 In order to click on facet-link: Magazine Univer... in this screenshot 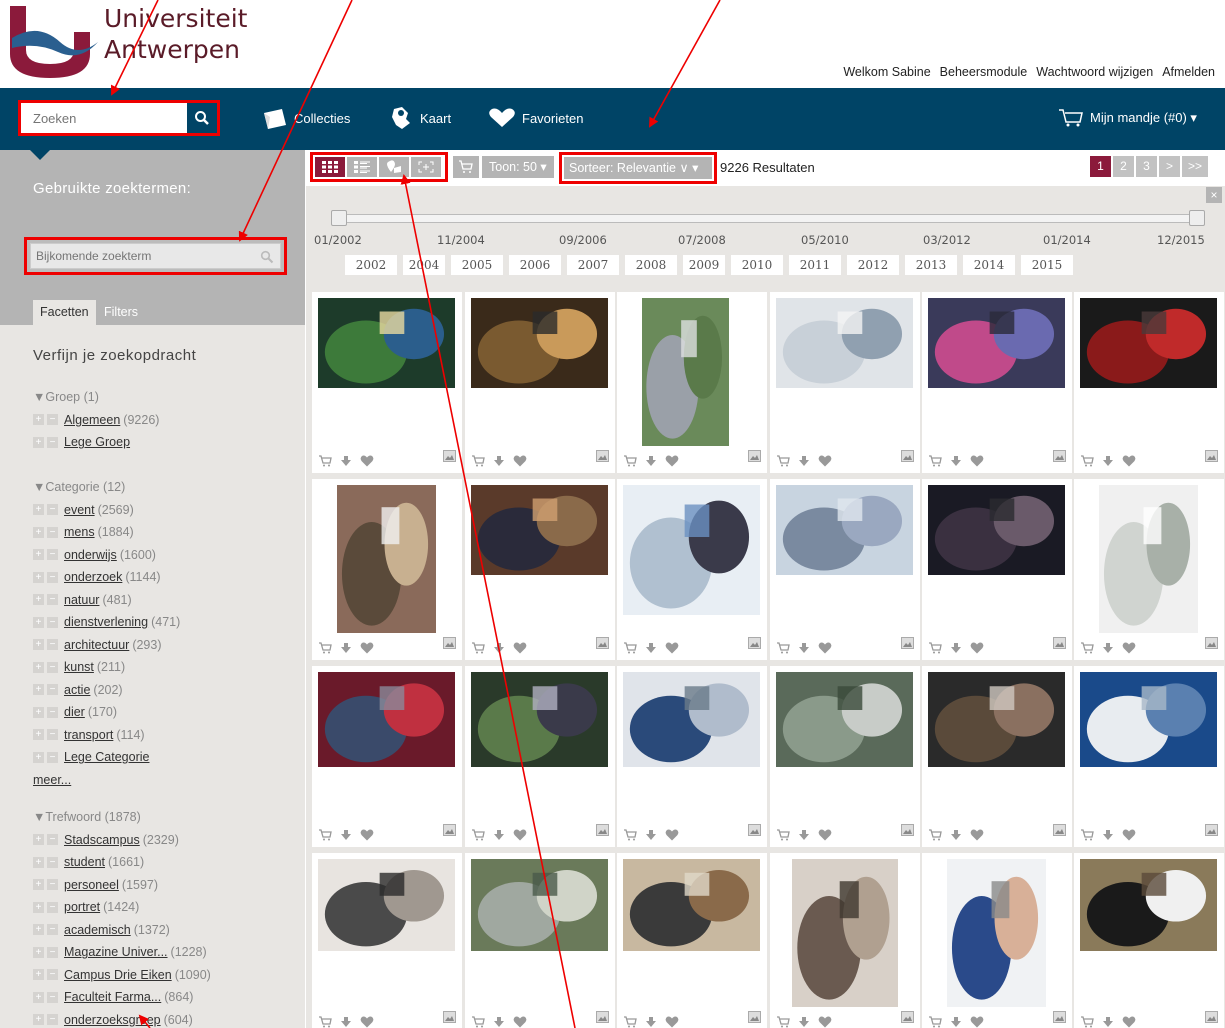, I will do `click(116, 952)`.